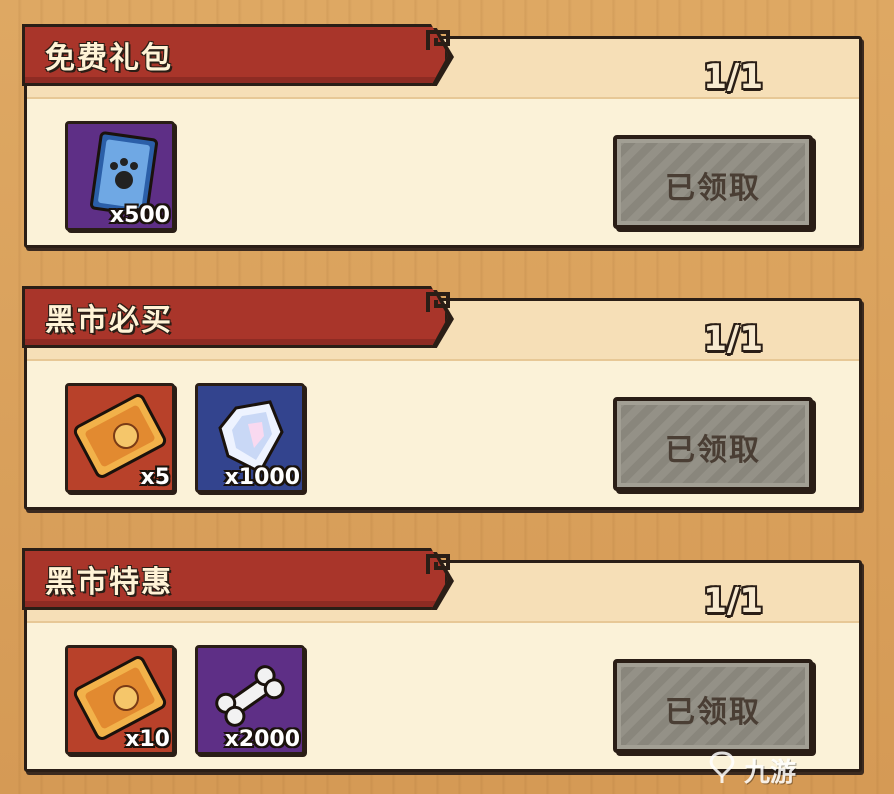  Describe the element at coordinates (250, 700) in the screenshot. I see `reward-item-bone: x2000` at that location.